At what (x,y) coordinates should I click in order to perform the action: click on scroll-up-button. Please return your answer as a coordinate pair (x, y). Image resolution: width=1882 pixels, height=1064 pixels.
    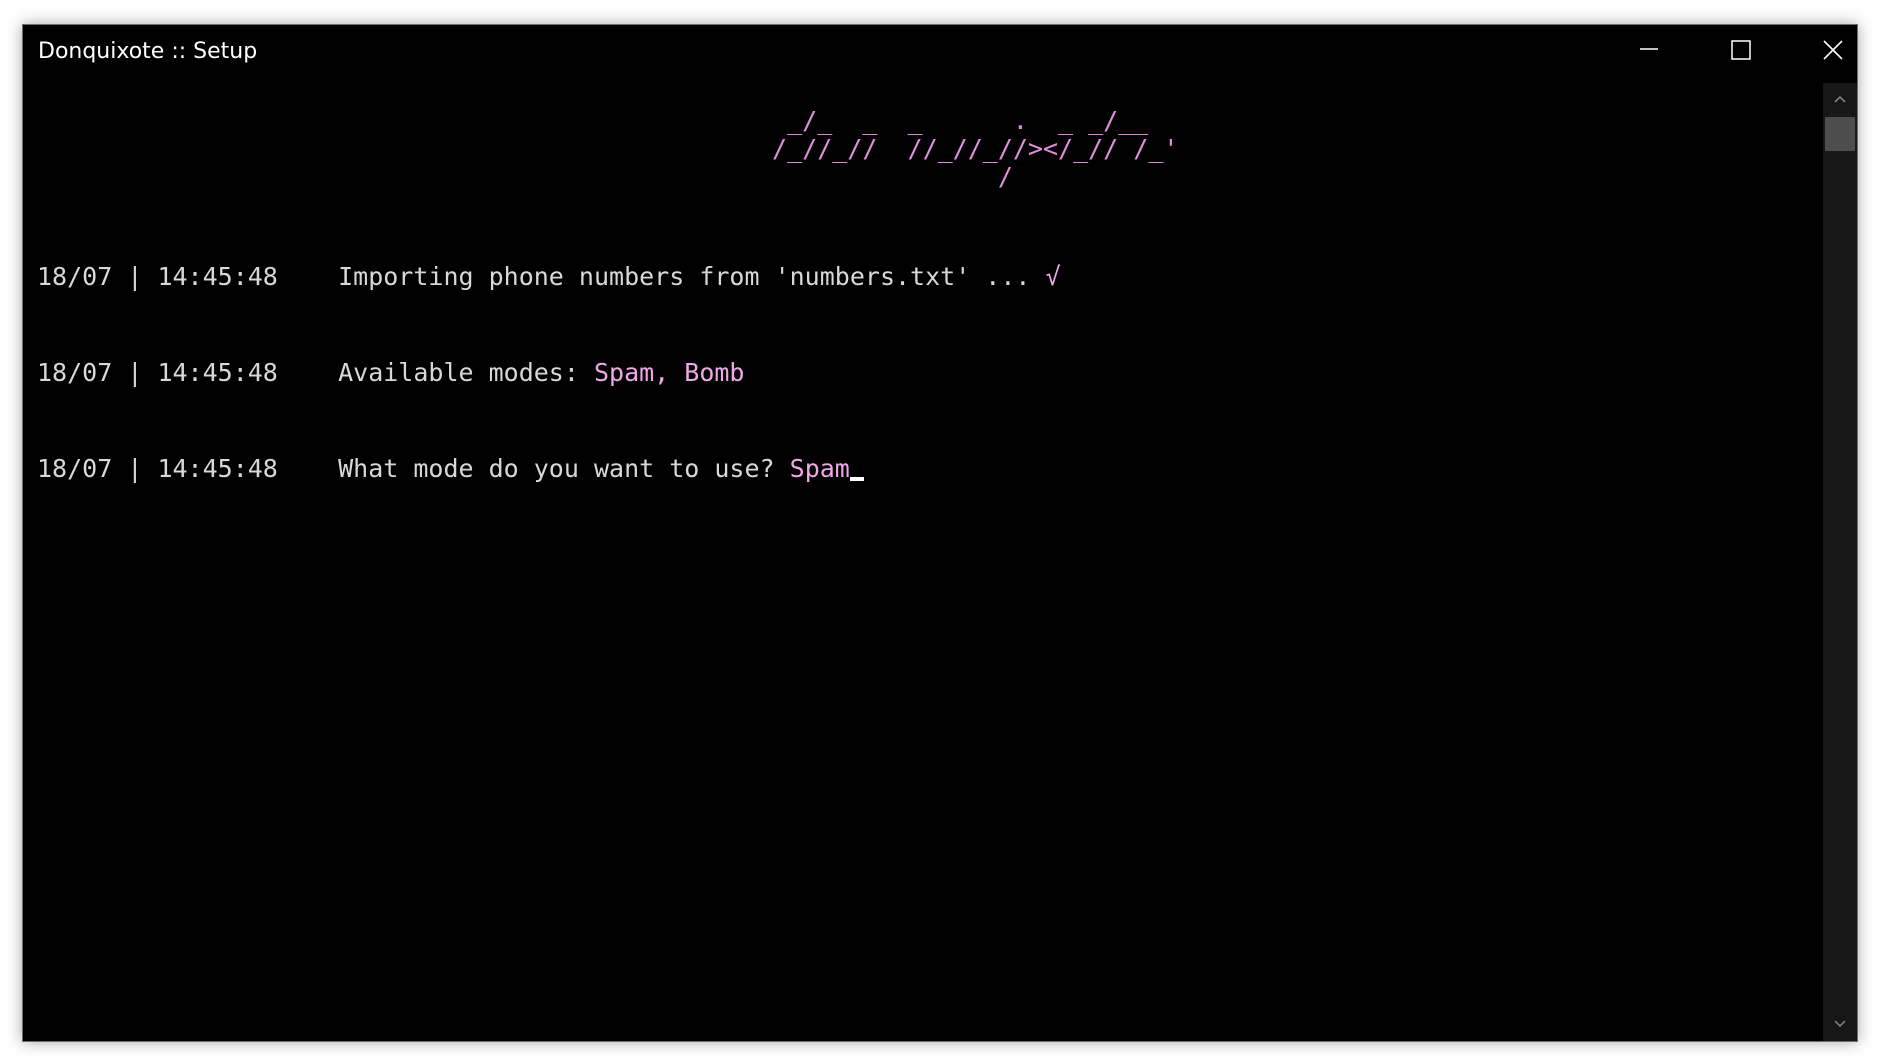
    Looking at the image, I should click on (1840, 98).